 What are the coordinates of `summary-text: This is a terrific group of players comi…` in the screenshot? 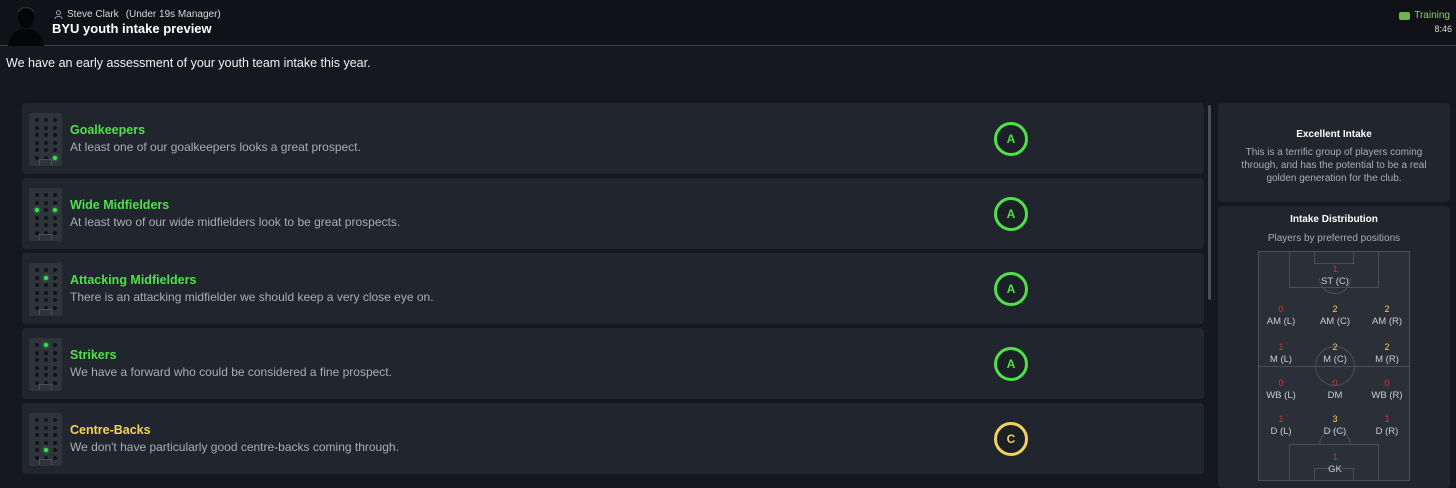 It's located at (1334, 165).